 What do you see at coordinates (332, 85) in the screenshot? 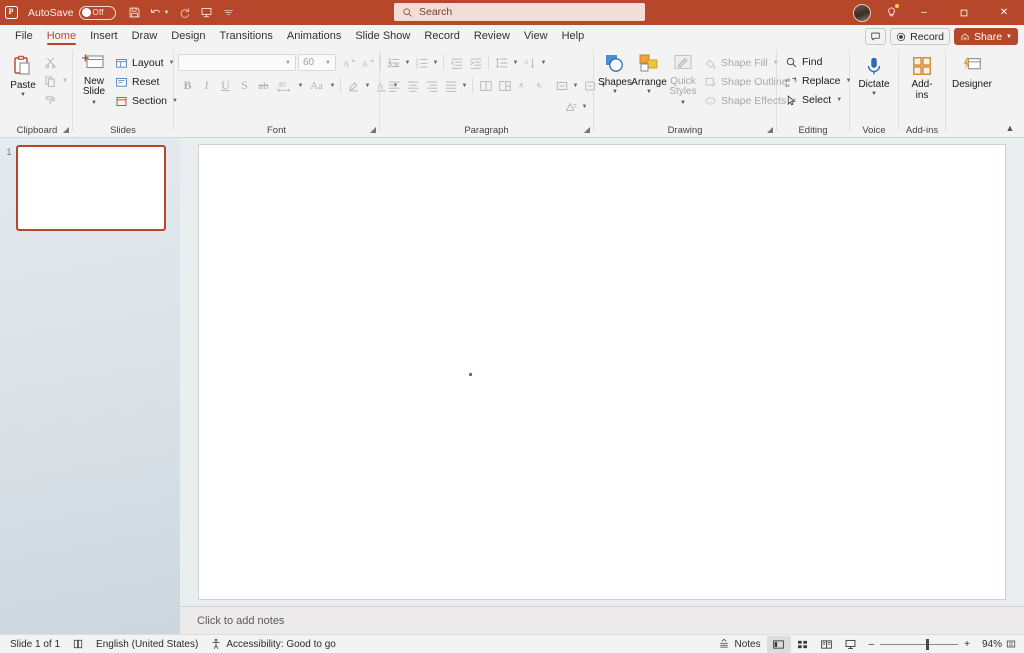
I see `change-case-dropdown-caret: ▼` at bounding box center [332, 85].